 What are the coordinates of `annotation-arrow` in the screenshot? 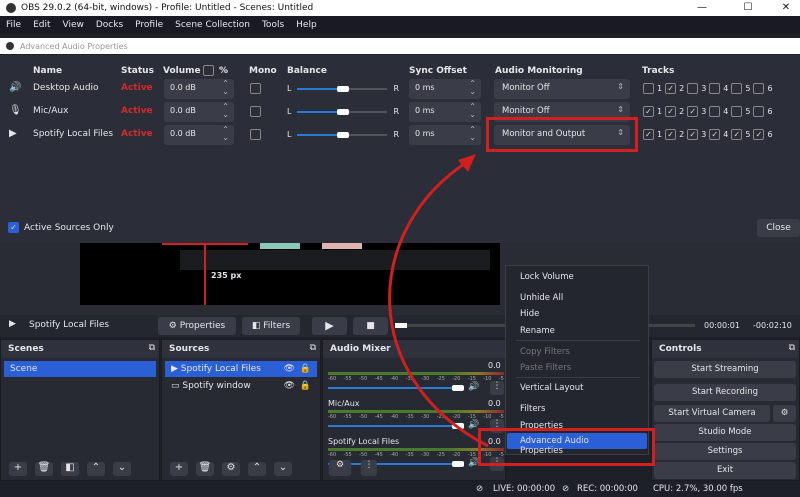 It's located at (438, 301).